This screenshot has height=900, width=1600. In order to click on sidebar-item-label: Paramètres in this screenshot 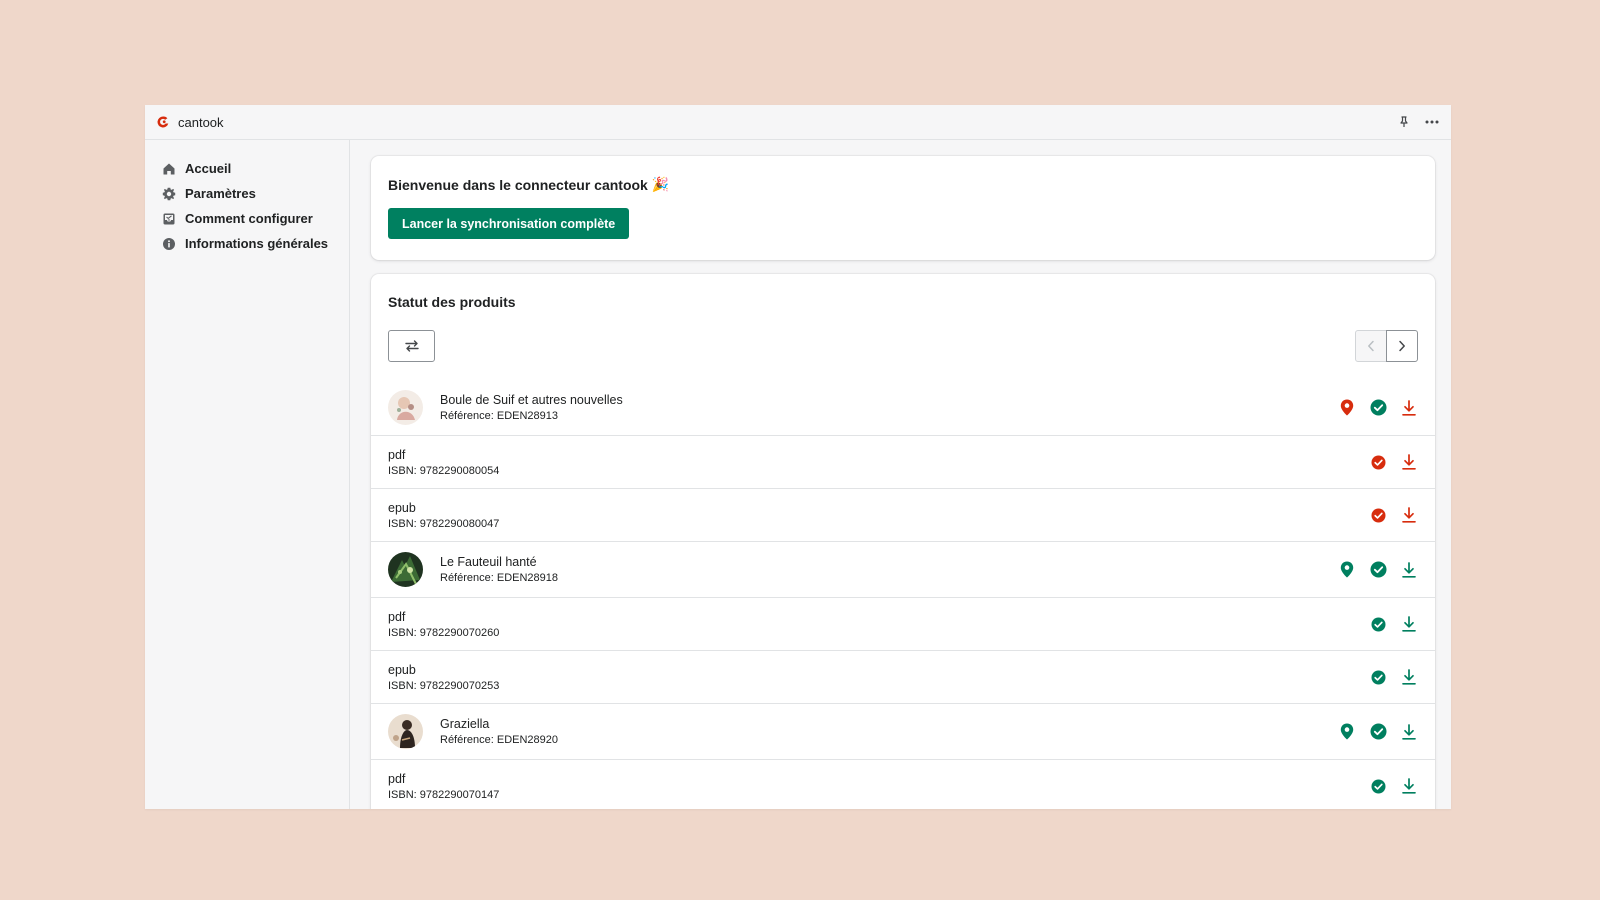, I will do `click(220, 193)`.